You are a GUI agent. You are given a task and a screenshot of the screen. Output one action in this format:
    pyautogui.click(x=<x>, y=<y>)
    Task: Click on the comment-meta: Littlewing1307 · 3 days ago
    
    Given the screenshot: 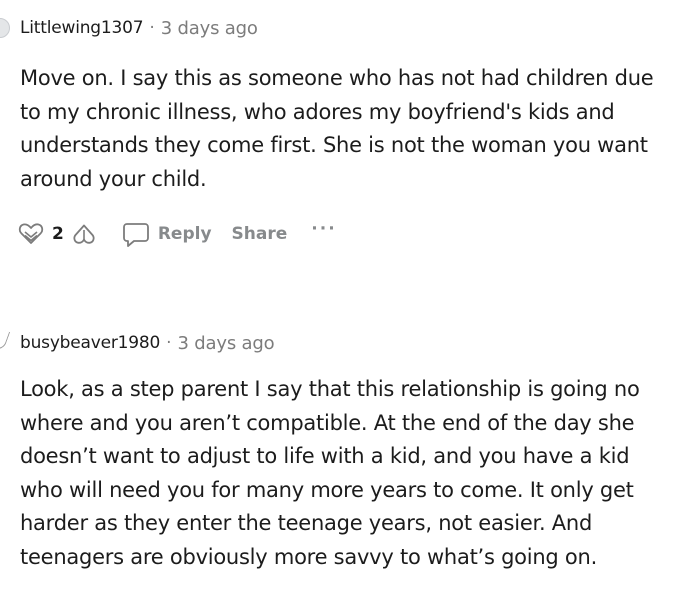 What is the action you would take?
    pyautogui.click(x=139, y=28)
    